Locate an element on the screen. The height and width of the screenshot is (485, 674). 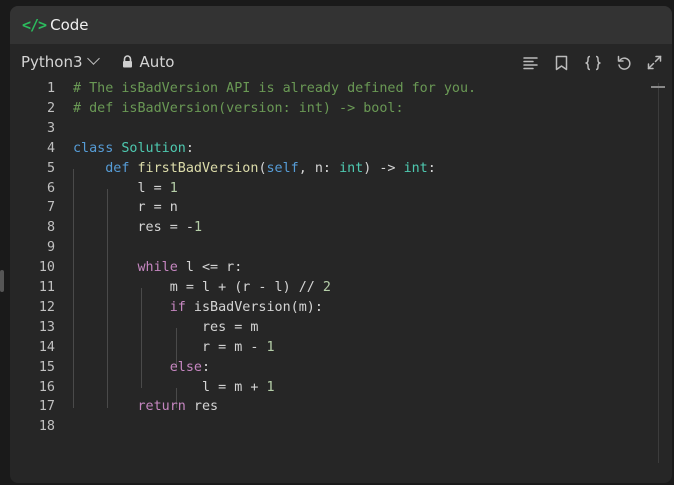
code-line: 9 is located at coordinates (310, 248).